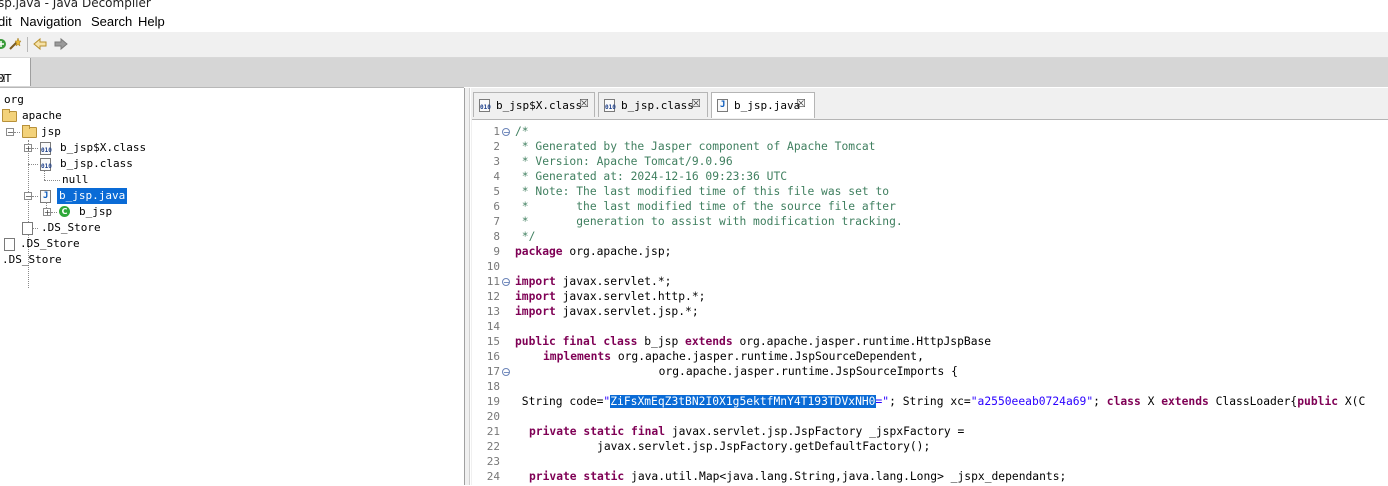 The height and width of the screenshot is (486, 1388). Describe the element at coordinates (32, 260) in the screenshot. I see `tree-item-ds-store-3: .DS_Store` at that location.